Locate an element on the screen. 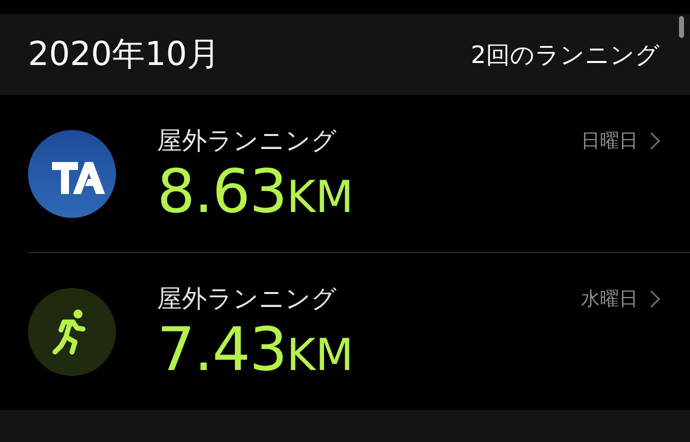  logo-icon is located at coordinates (72, 174).